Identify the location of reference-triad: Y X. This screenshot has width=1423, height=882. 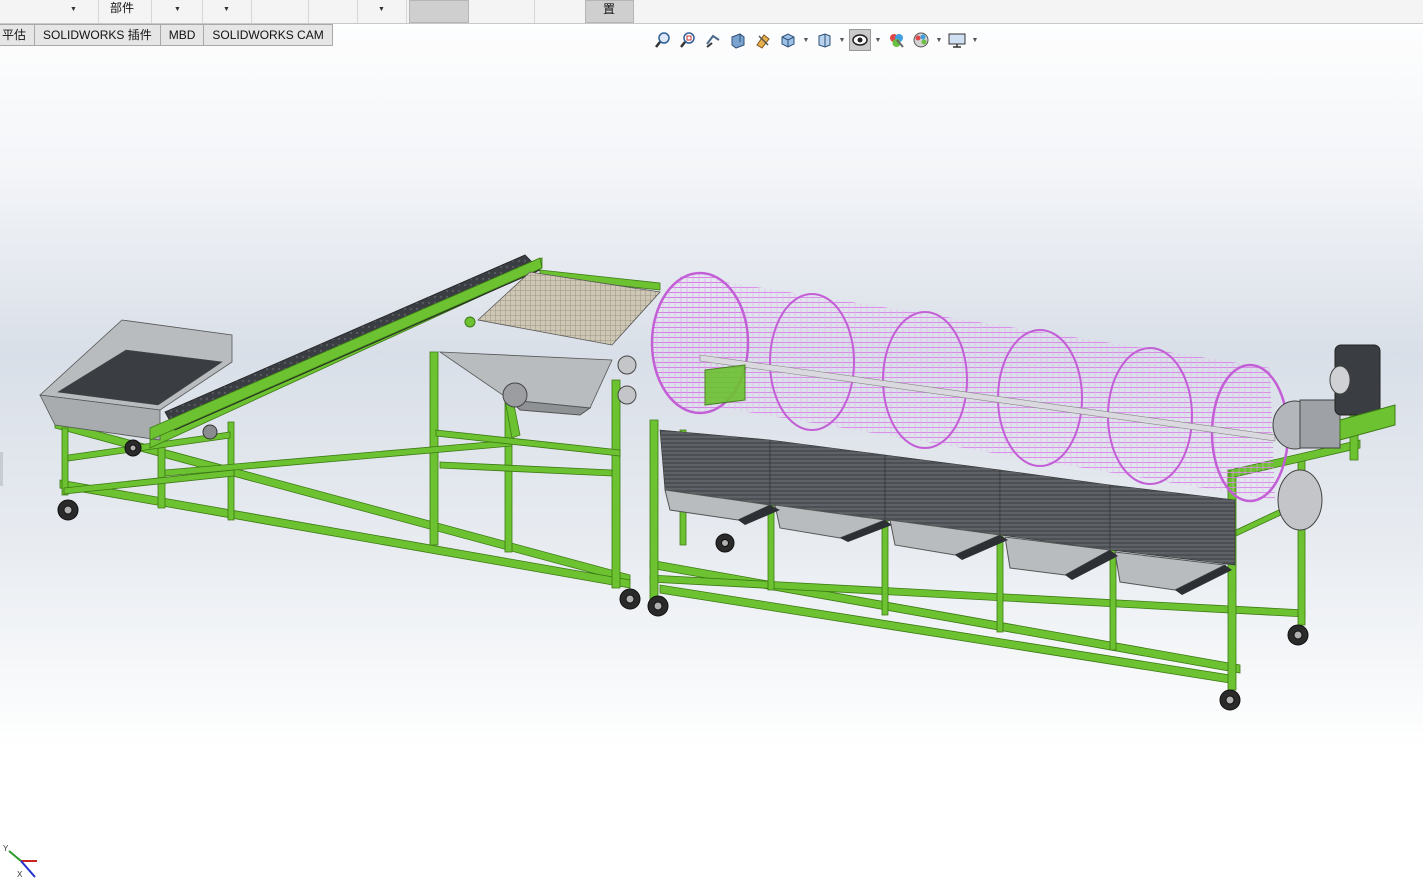
(20, 861).